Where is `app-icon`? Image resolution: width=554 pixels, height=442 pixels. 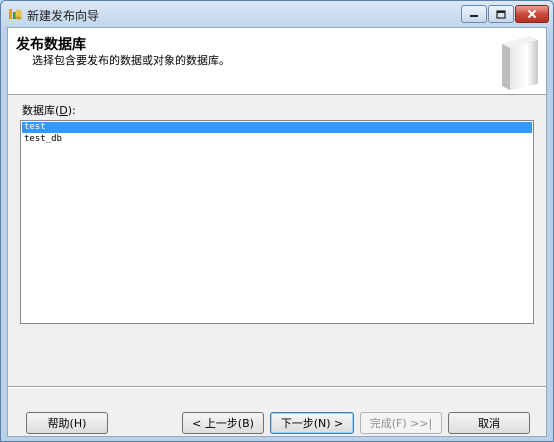 app-icon is located at coordinates (15, 14).